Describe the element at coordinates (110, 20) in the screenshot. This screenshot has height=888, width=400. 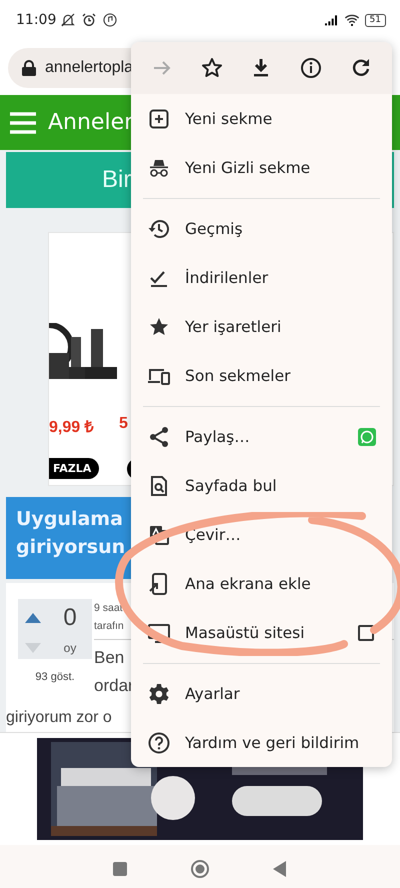
I see `music-icon` at that location.